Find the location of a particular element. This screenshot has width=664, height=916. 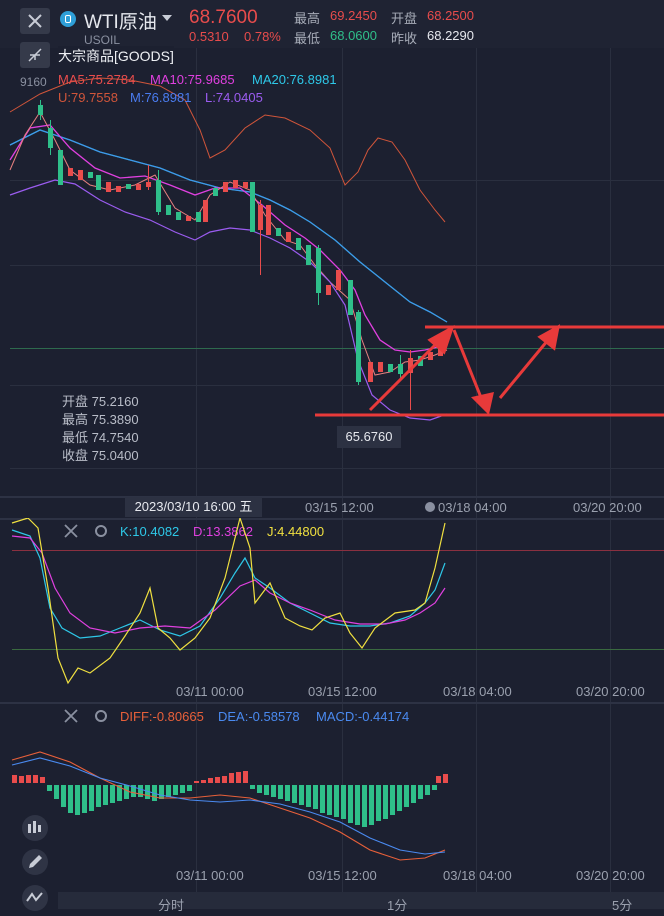

tab-5min: 5分 is located at coordinates (622, 904).